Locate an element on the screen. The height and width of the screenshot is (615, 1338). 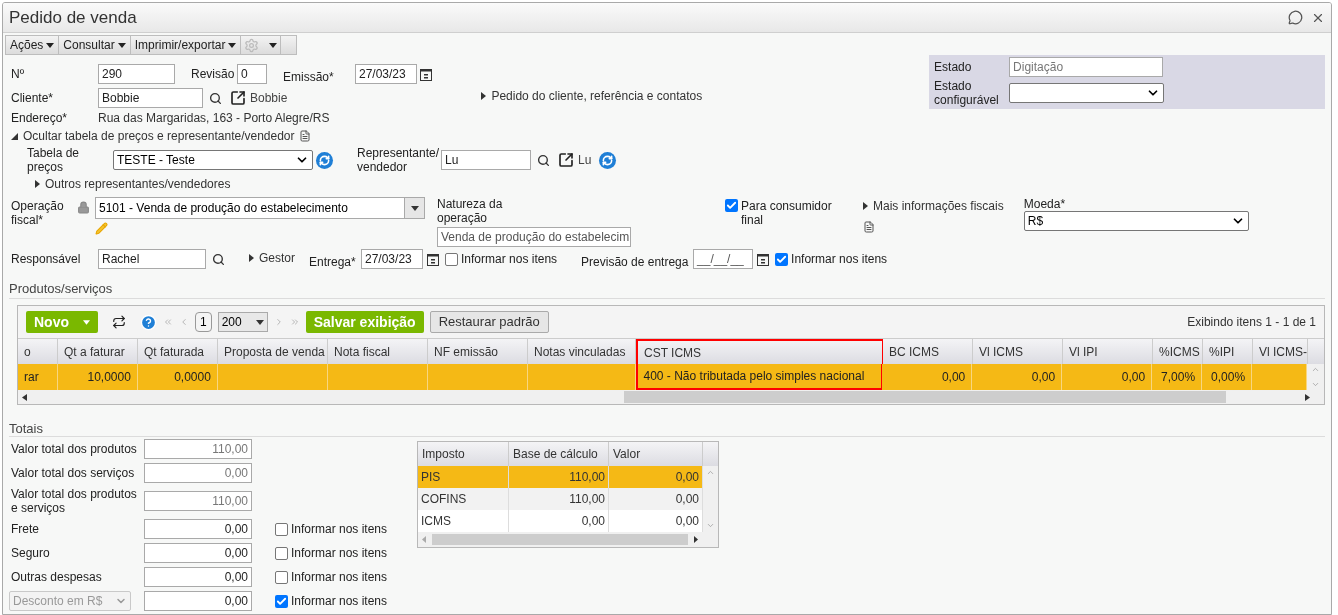
menu-button: Consultar is located at coordinates (95, 45).